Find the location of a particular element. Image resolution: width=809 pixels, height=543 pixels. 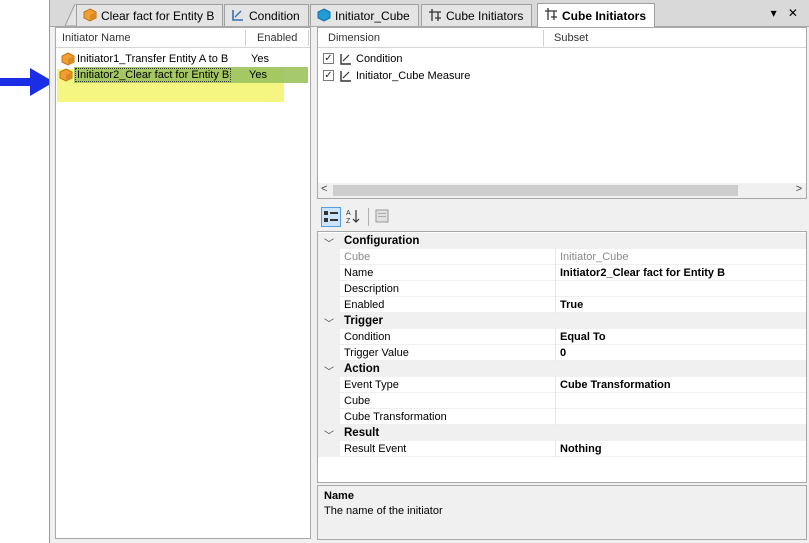

tab-condition: Condition is located at coordinates (266, 15).